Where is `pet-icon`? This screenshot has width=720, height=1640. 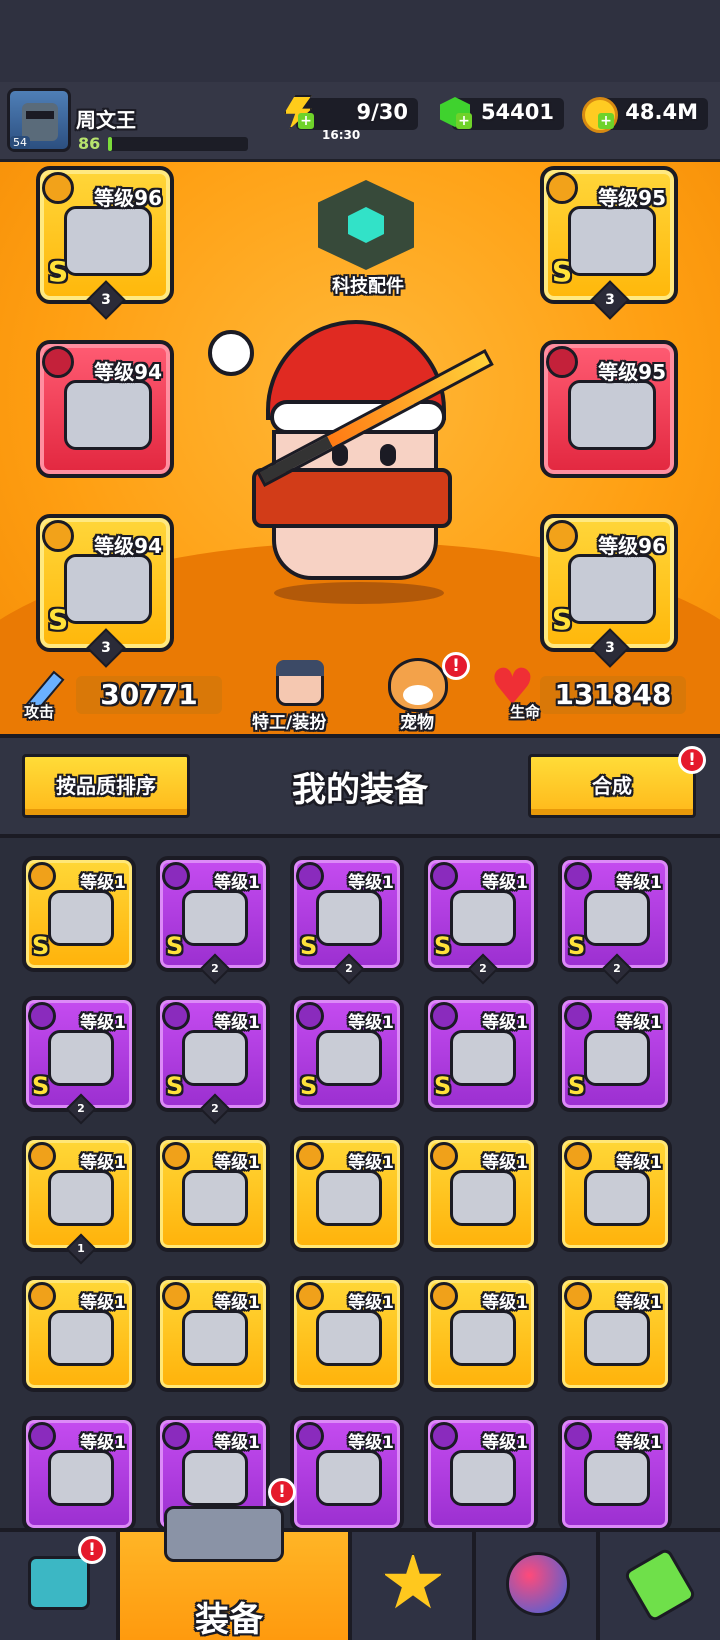
pet-icon is located at coordinates (418, 685).